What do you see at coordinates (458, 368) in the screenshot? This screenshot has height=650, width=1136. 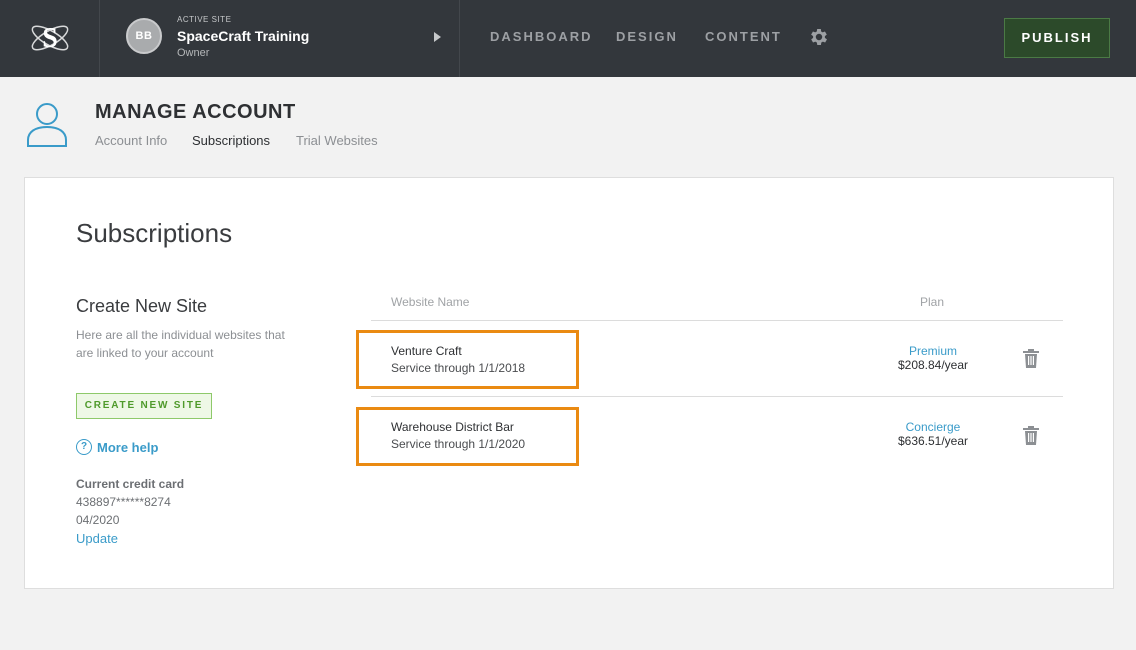 I see `service-date: Service through 1/1/2018` at bounding box center [458, 368].